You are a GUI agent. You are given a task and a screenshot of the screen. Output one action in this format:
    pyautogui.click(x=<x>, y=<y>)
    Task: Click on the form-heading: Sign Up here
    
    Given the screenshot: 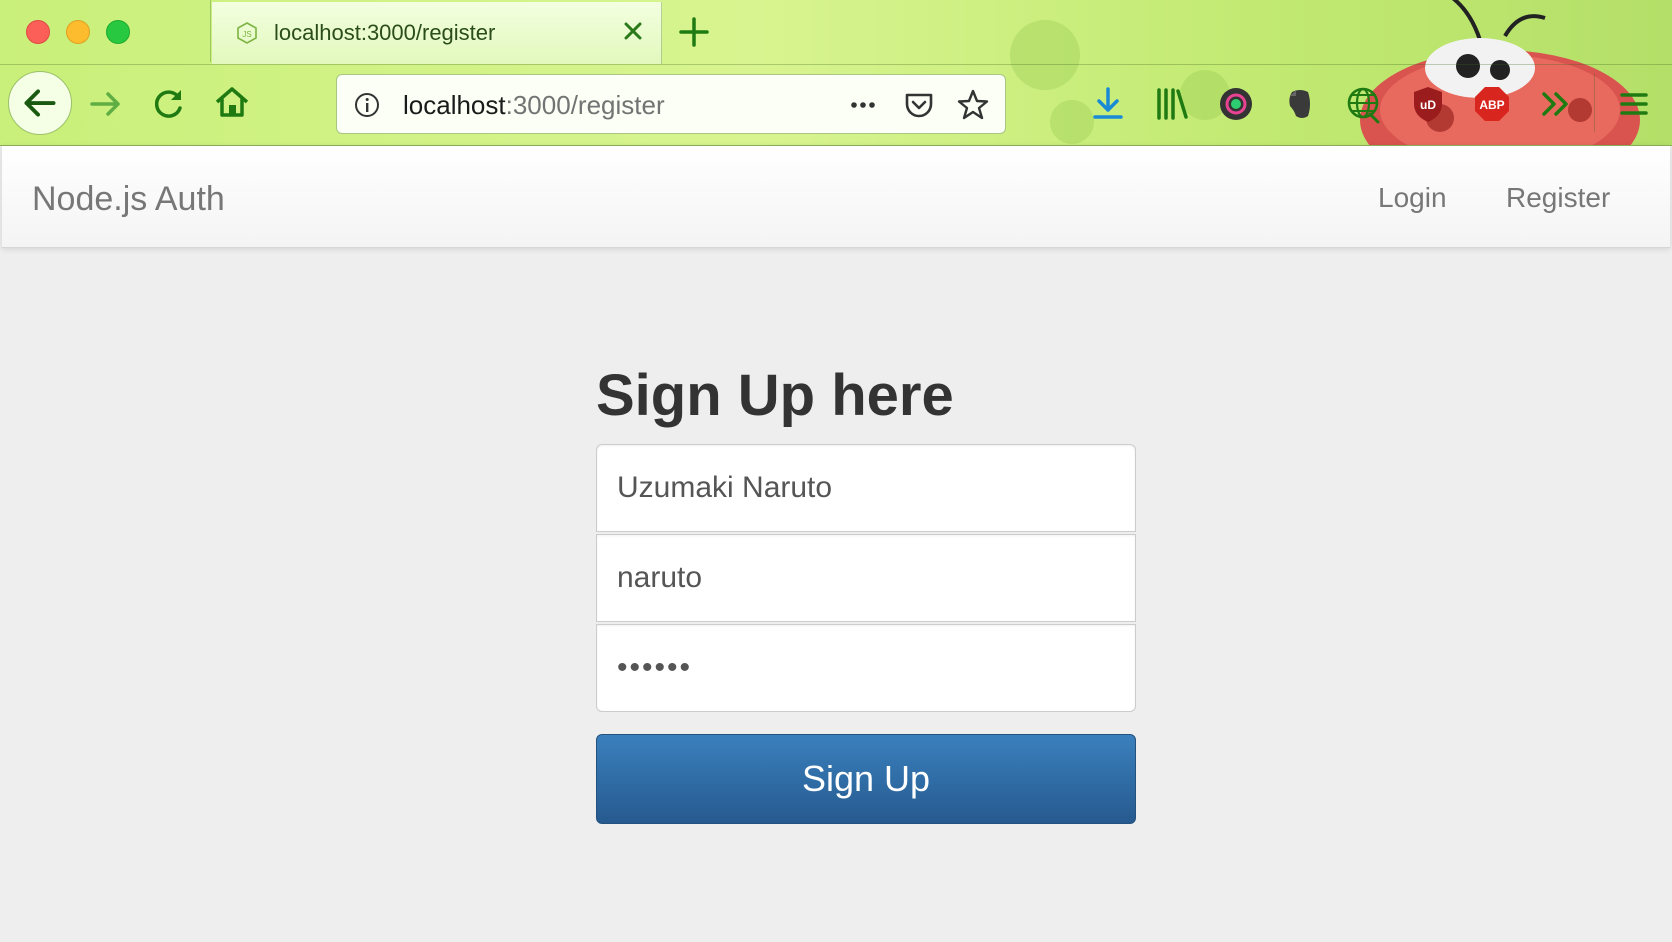 What is the action you would take?
    pyautogui.click(x=775, y=395)
    